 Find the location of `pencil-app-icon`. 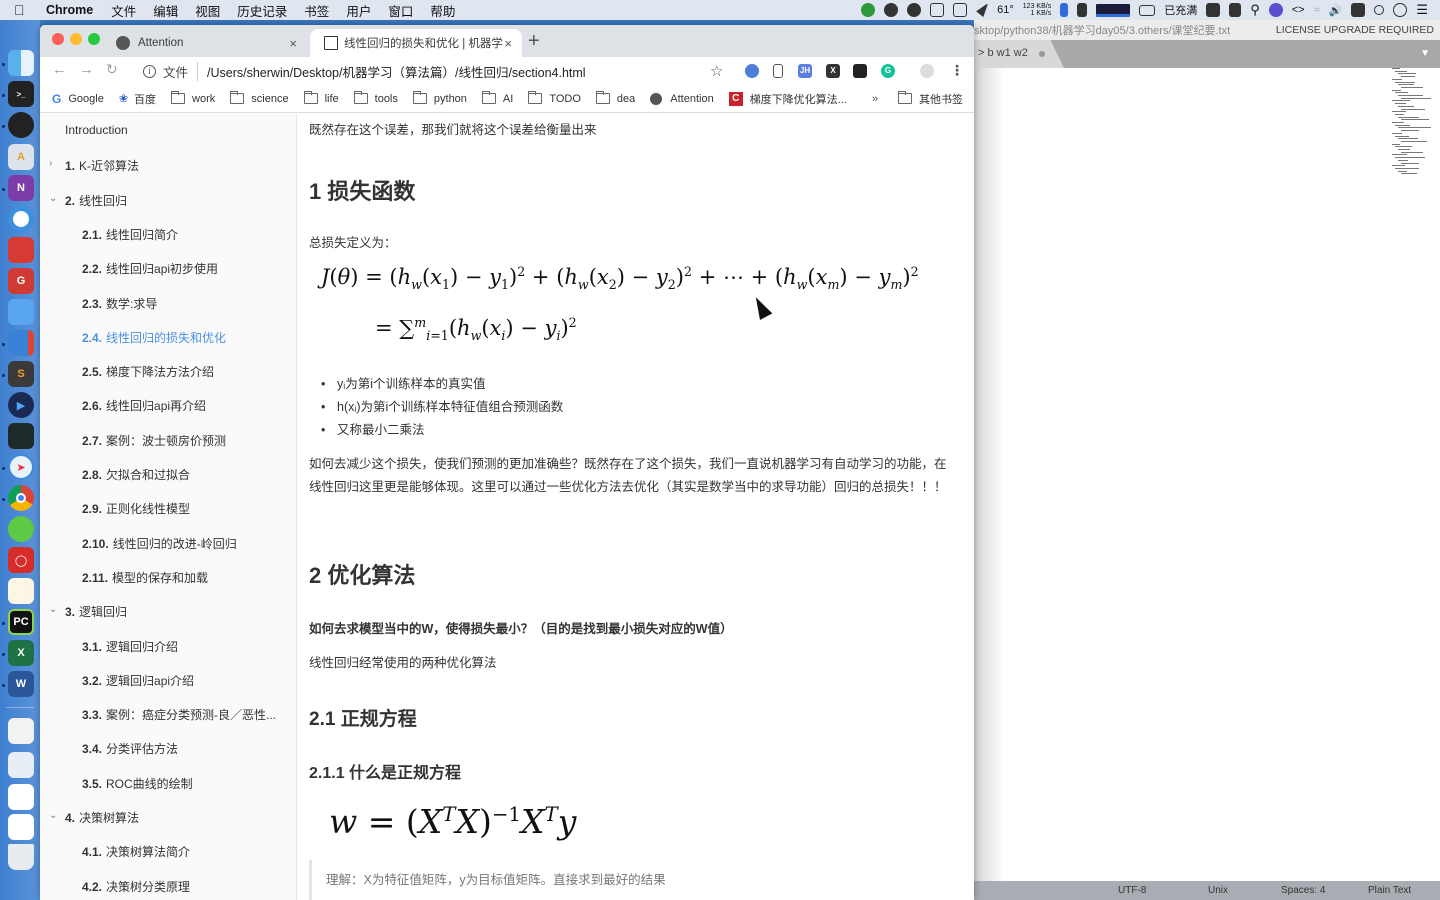

pencil-app-icon is located at coordinates (21, 312).